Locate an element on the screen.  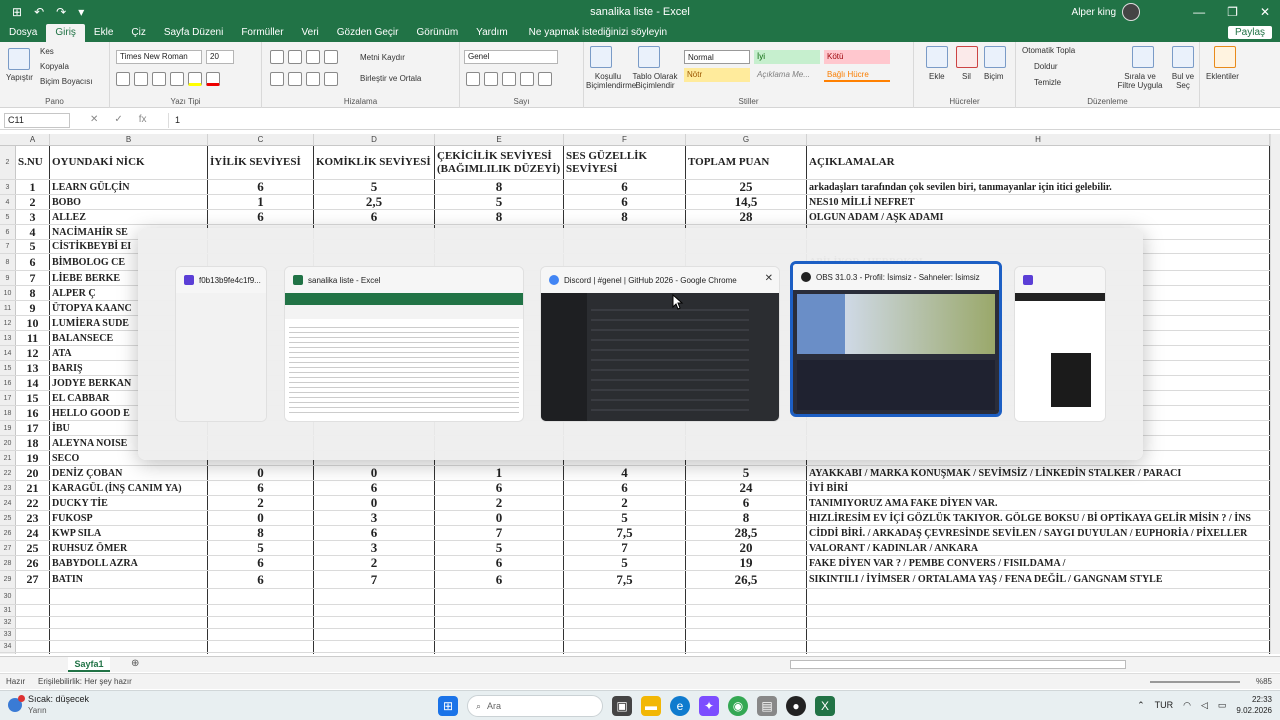
column-header: A is located at coordinates (33, 140).